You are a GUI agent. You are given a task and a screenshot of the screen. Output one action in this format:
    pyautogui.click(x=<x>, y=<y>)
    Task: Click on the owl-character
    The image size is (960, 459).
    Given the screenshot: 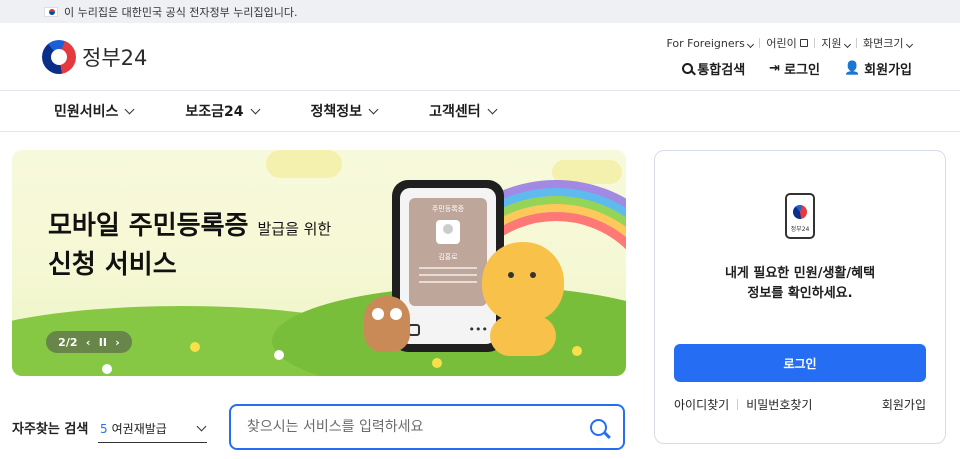 What is the action you would take?
    pyautogui.click(x=387, y=324)
    